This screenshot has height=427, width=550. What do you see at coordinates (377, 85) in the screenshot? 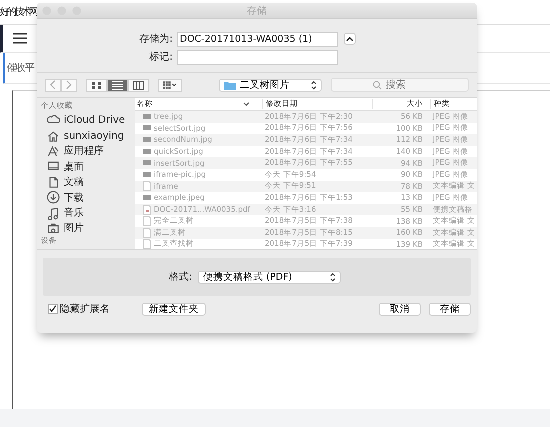
I see `search-icon` at bounding box center [377, 85].